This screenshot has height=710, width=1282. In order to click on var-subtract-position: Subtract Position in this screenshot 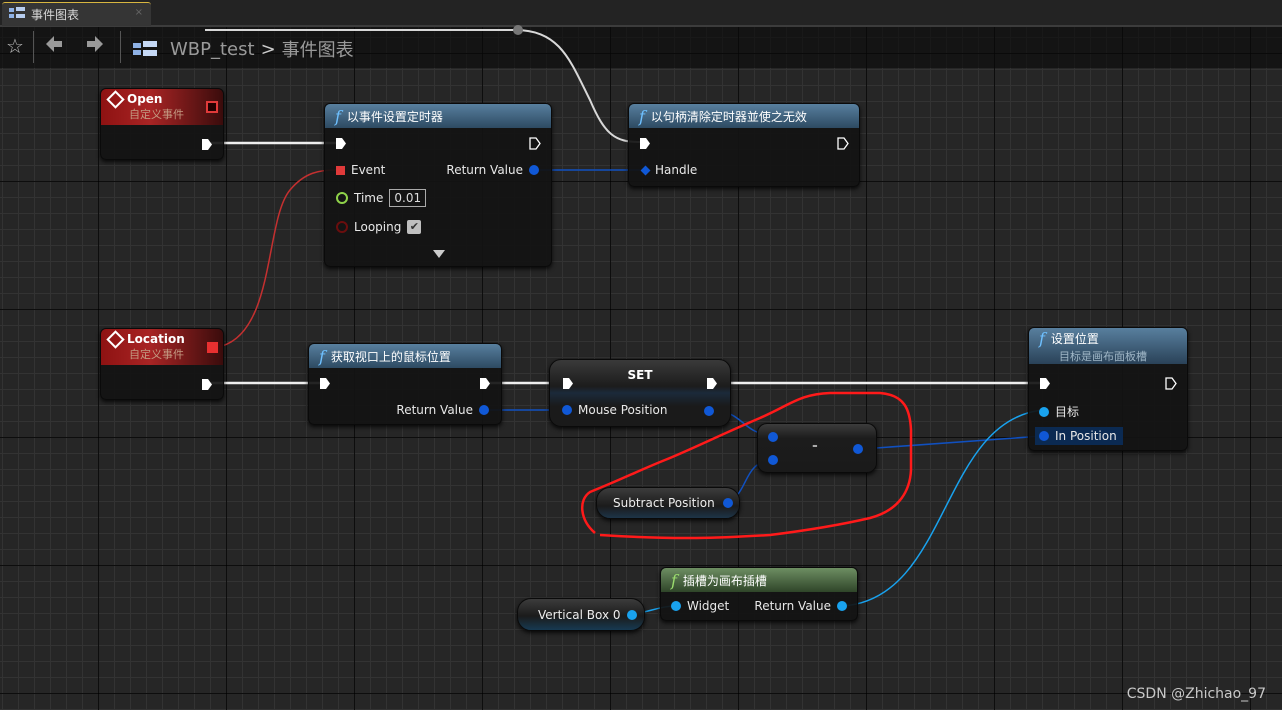, I will do `click(668, 503)`.